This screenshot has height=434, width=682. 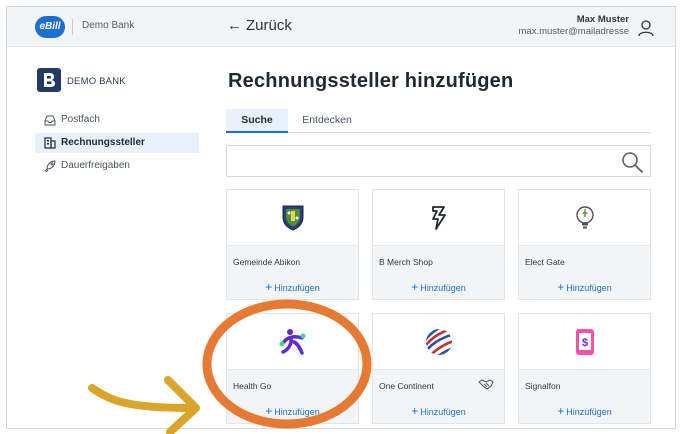 I want to click on demo-bank-logo-icon, so click(x=49, y=80).